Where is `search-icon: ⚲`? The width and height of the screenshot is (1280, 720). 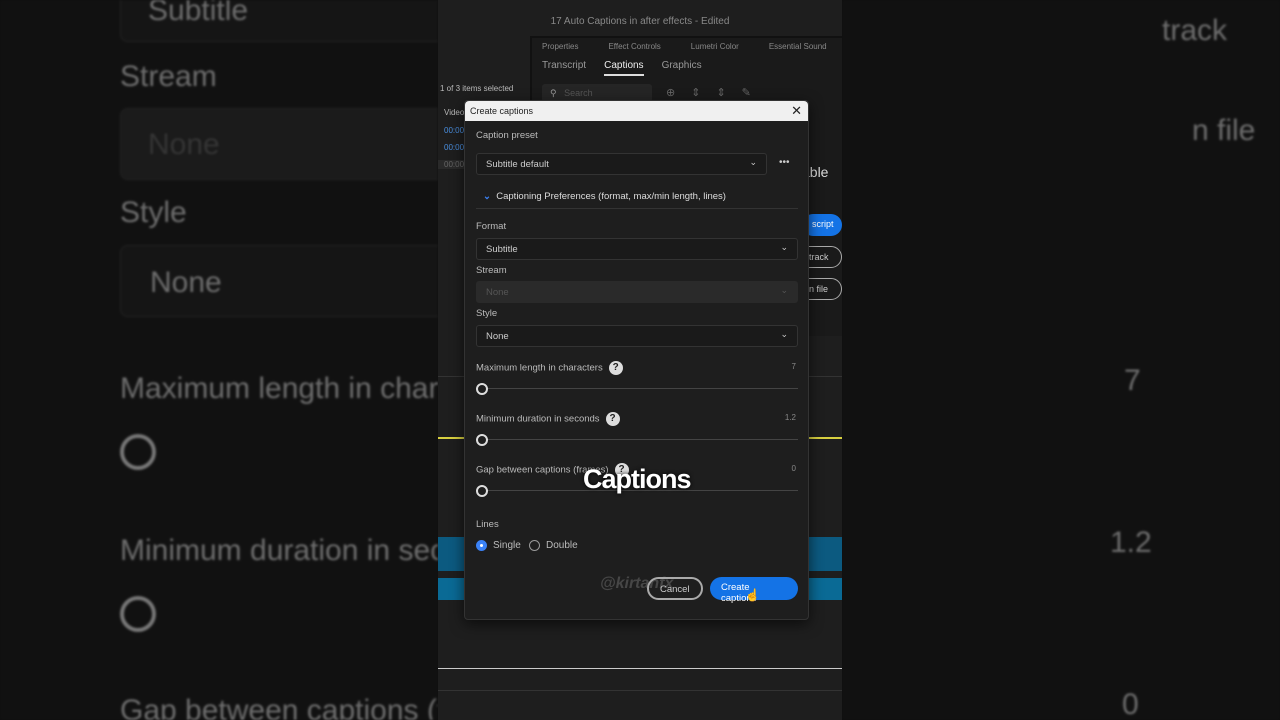
search-icon: ⚲ is located at coordinates (553, 93).